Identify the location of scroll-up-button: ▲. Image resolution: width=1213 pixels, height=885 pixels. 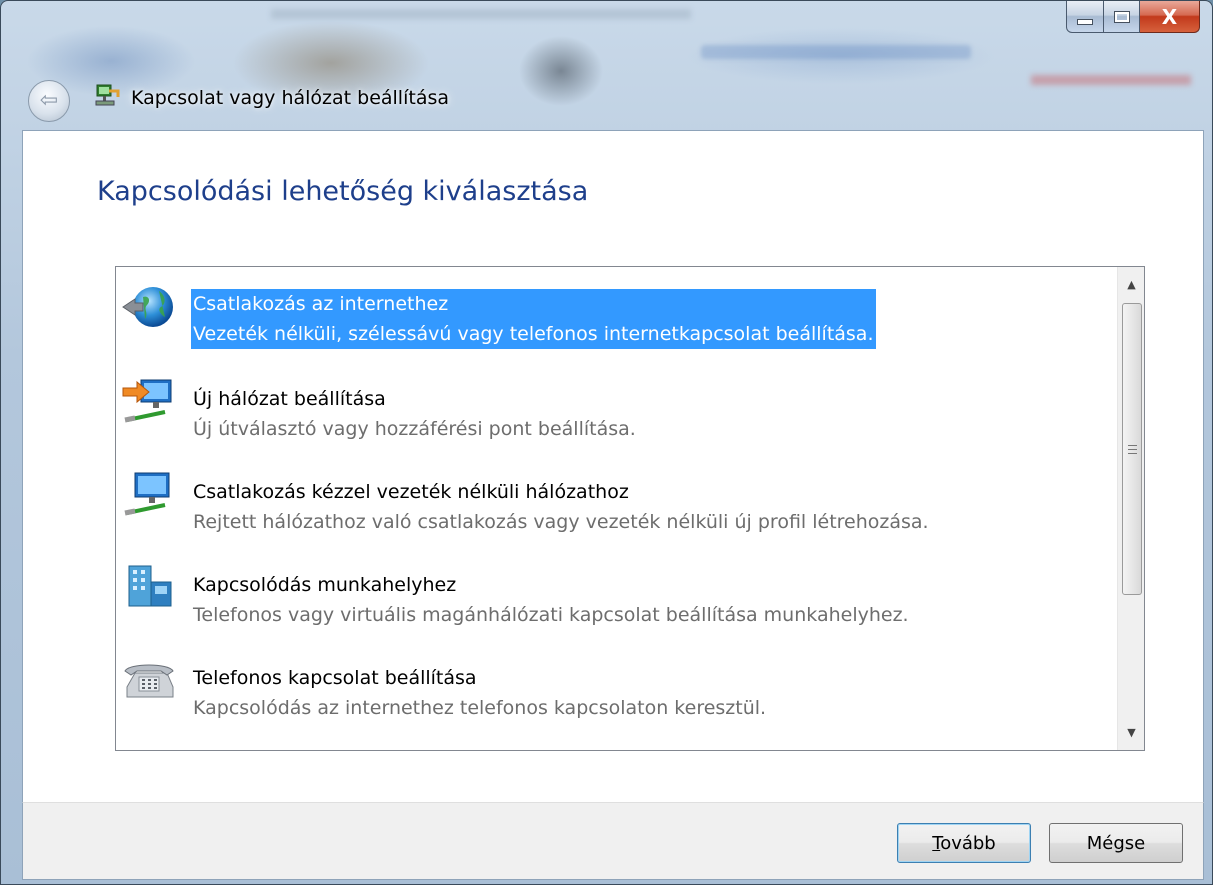
(1131, 284).